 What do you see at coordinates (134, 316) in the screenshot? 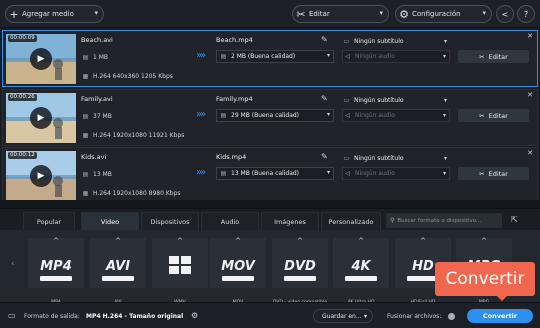
I see `output-format-value: MP4 H.264 - Tamaño original` at bounding box center [134, 316].